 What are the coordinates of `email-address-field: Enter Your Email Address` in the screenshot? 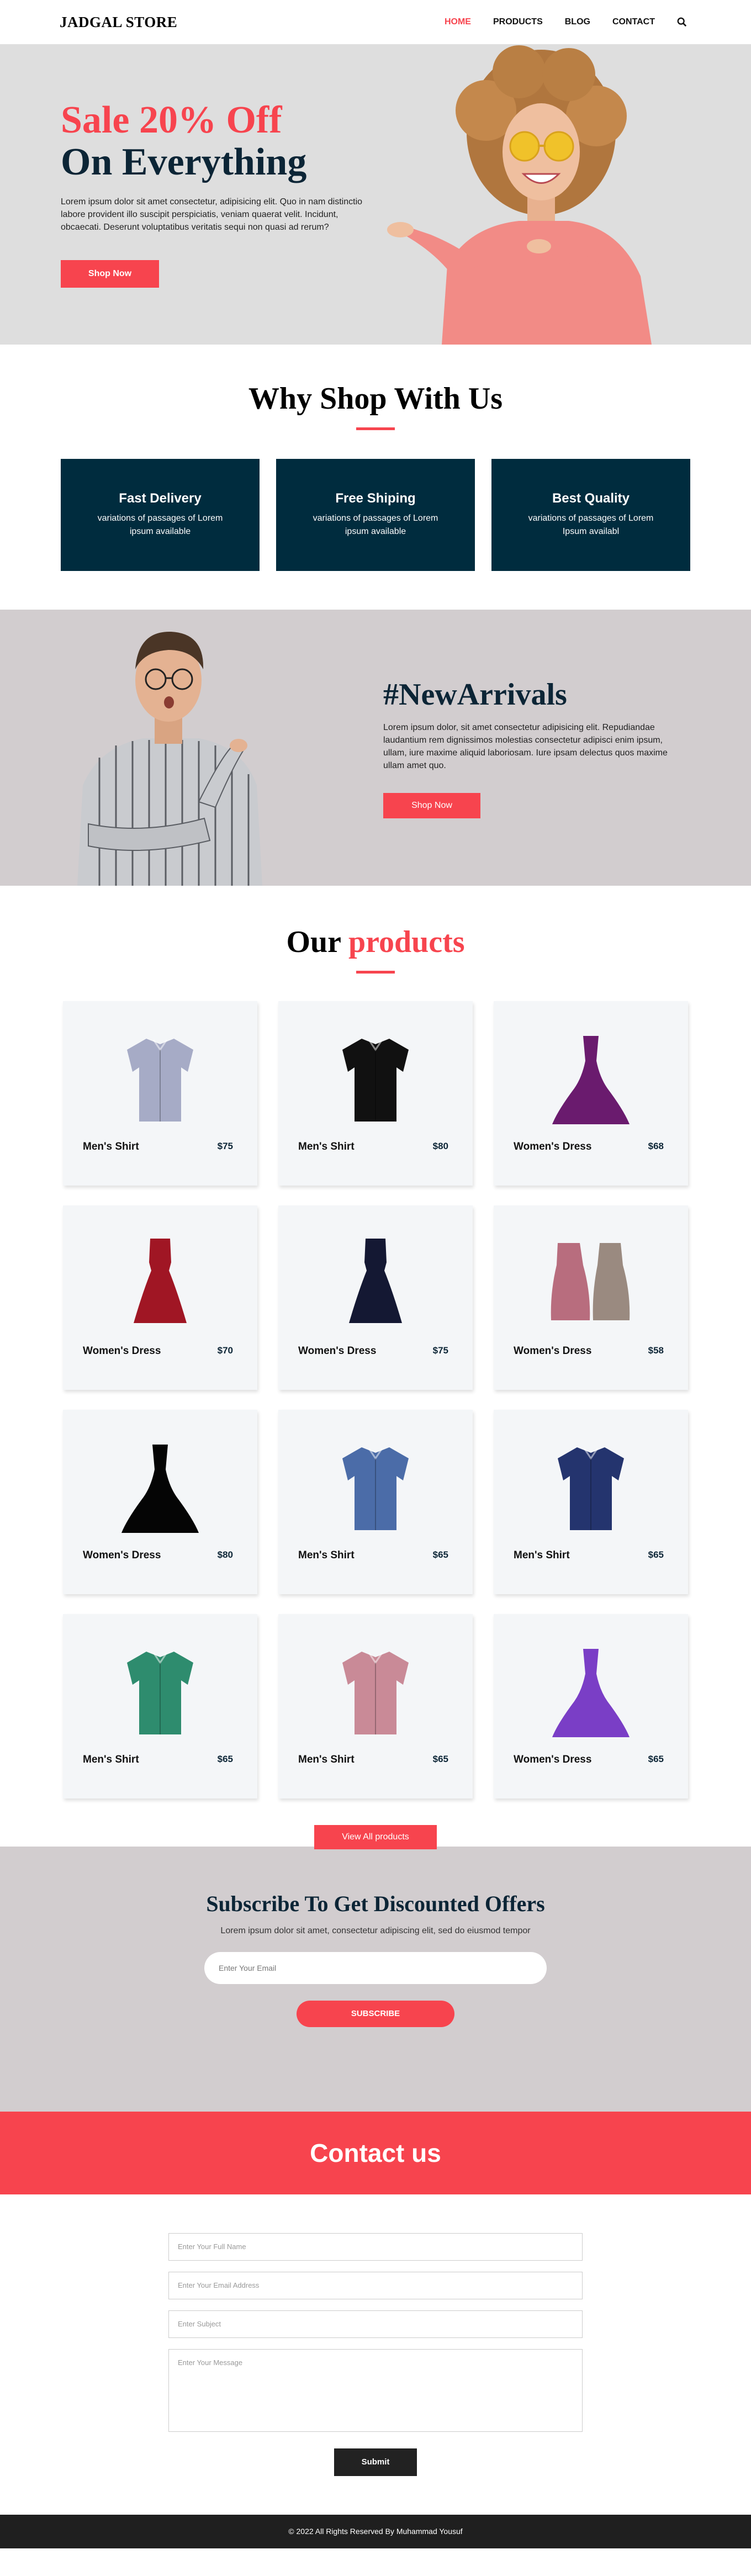 It's located at (375, 2285).